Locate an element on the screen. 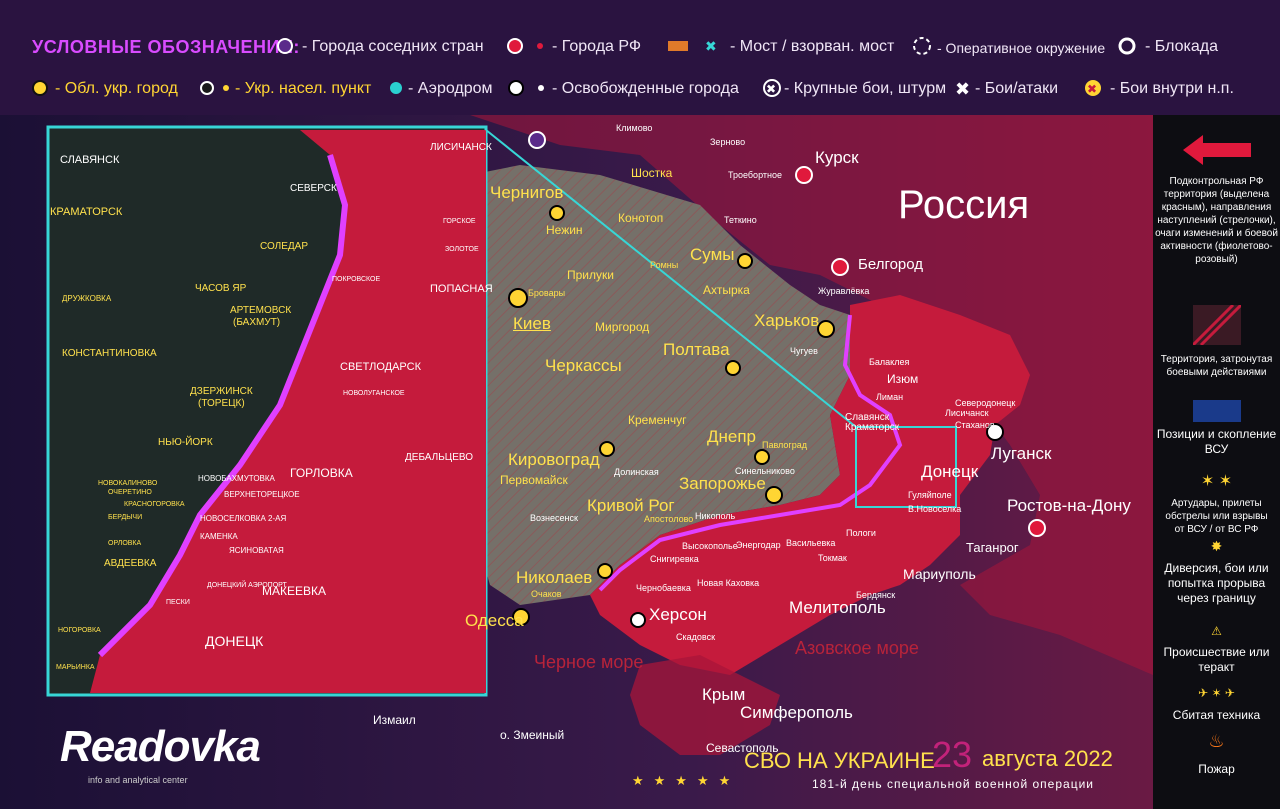 This screenshot has width=1280, height=809. logo-tagline: info and analytical center is located at coordinates (138, 780).